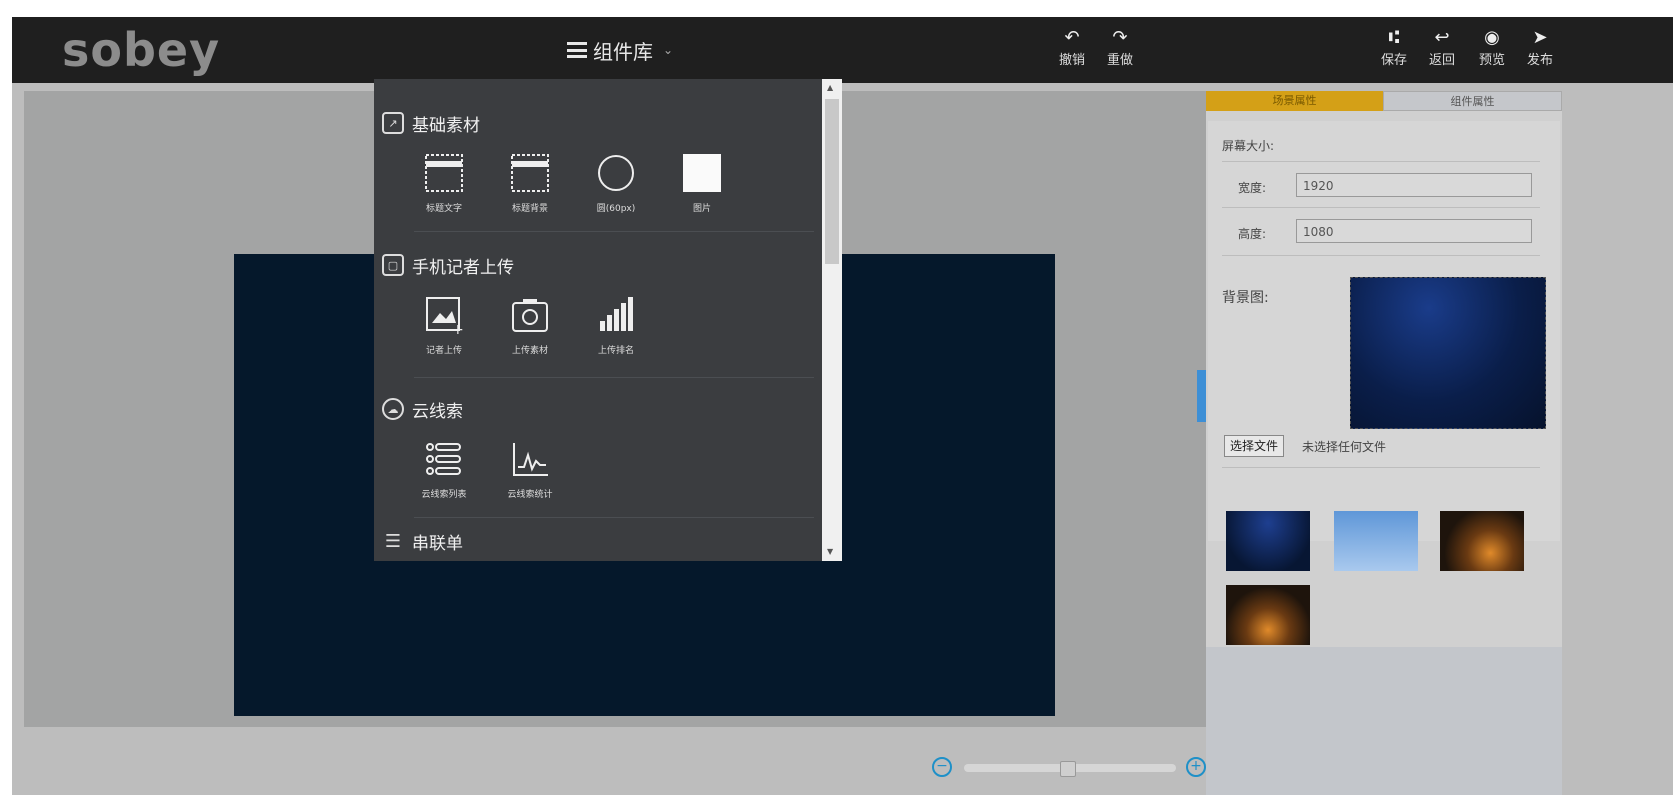 This screenshot has height=795, width=1673. Describe the element at coordinates (597, 265) in the screenshot. I see `section-header: ▢ 手机记者上传` at that location.